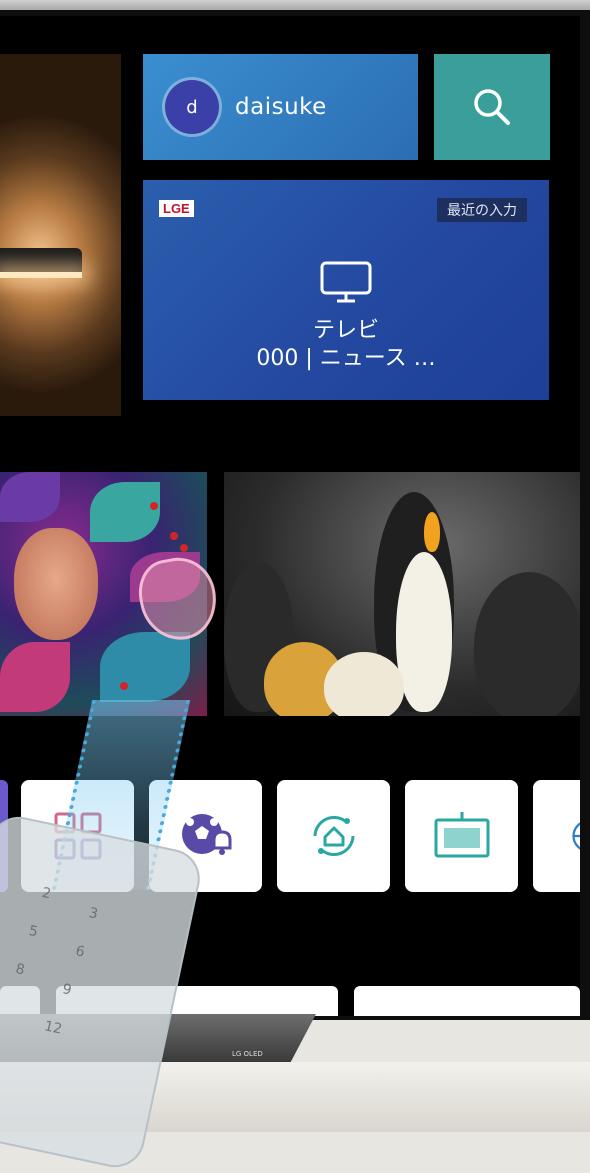 The image size is (590, 1173). I want to click on app-tile-screen-share, so click(461, 836).